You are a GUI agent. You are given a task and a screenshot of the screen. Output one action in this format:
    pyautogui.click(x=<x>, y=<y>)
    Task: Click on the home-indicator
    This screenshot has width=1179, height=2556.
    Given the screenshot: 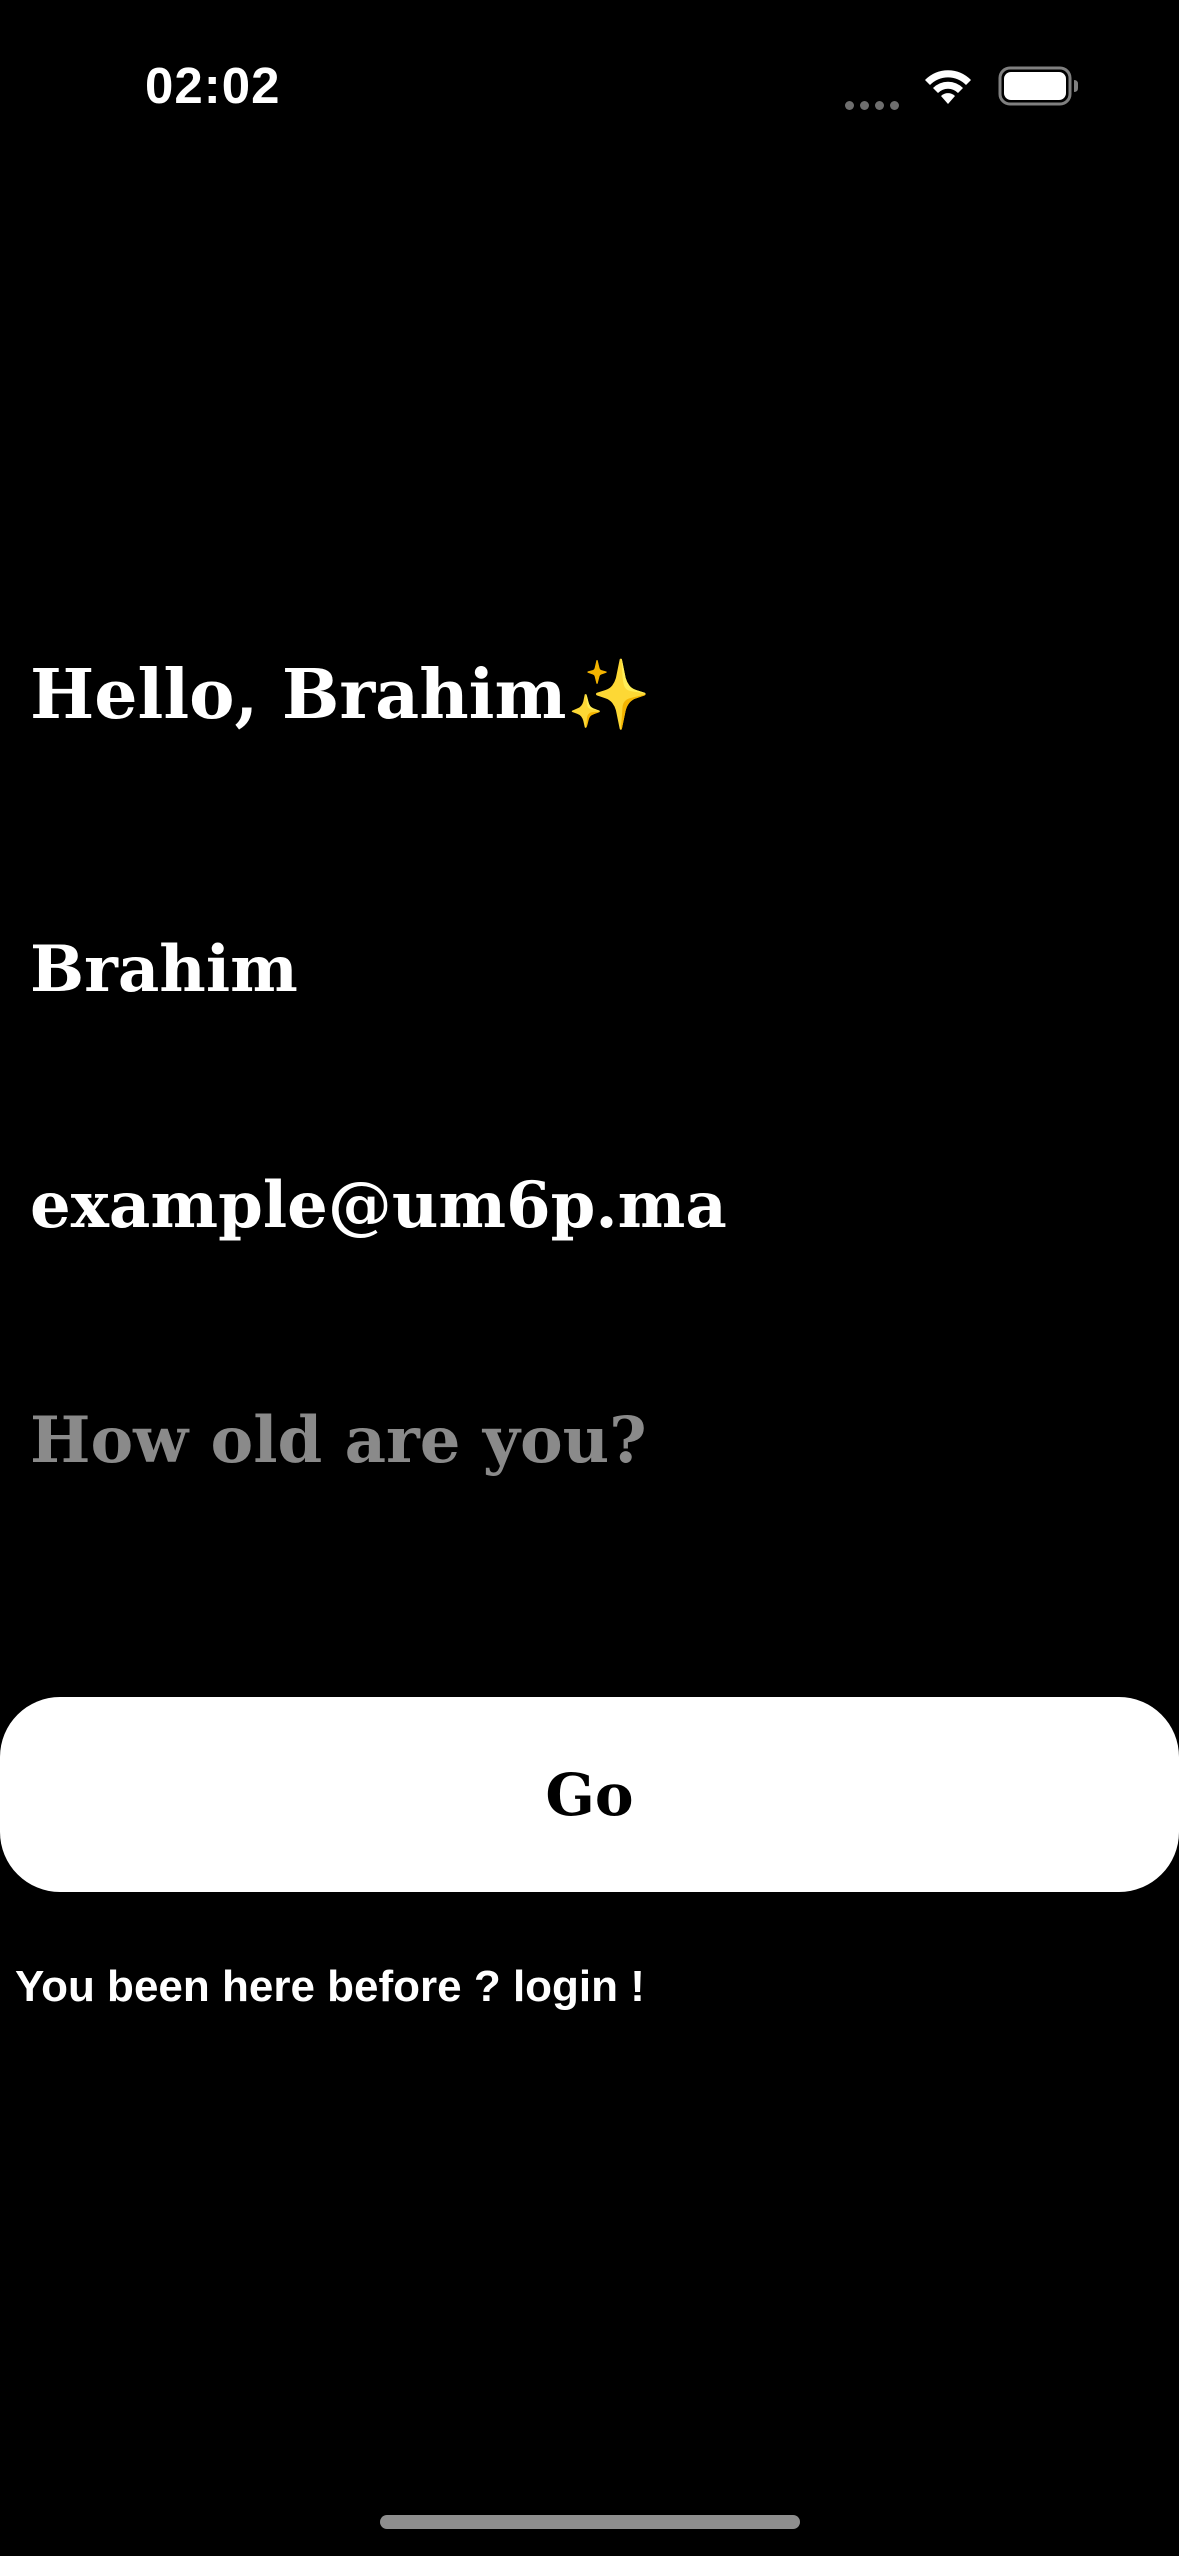 What is the action you would take?
    pyautogui.click(x=590, y=2522)
    